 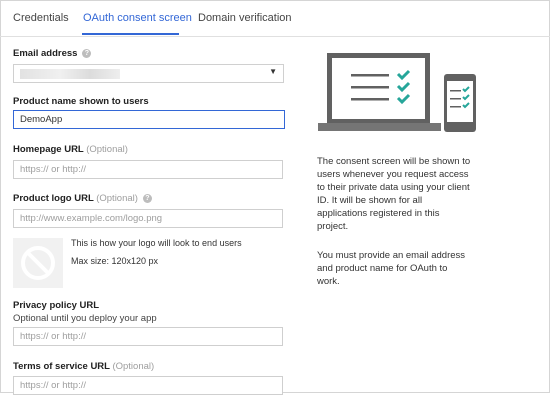 What do you see at coordinates (148, 73) in the screenshot?
I see `email-select: ▼` at bounding box center [148, 73].